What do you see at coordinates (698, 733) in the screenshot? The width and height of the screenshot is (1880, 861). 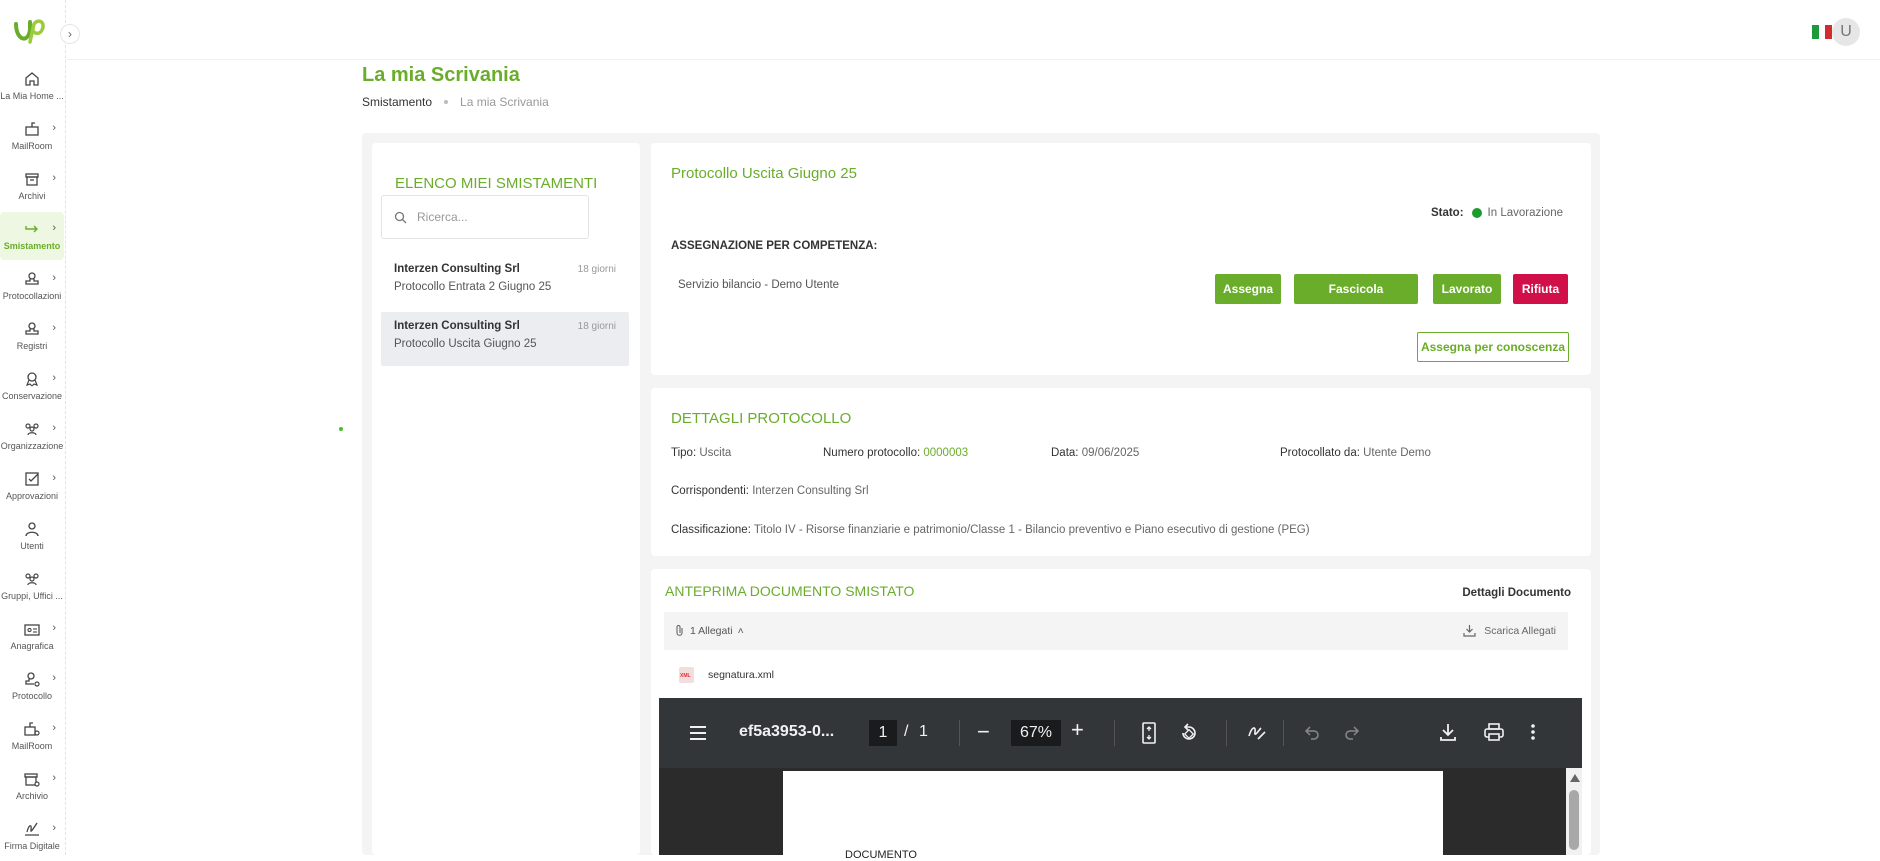 I see `menu-icon` at bounding box center [698, 733].